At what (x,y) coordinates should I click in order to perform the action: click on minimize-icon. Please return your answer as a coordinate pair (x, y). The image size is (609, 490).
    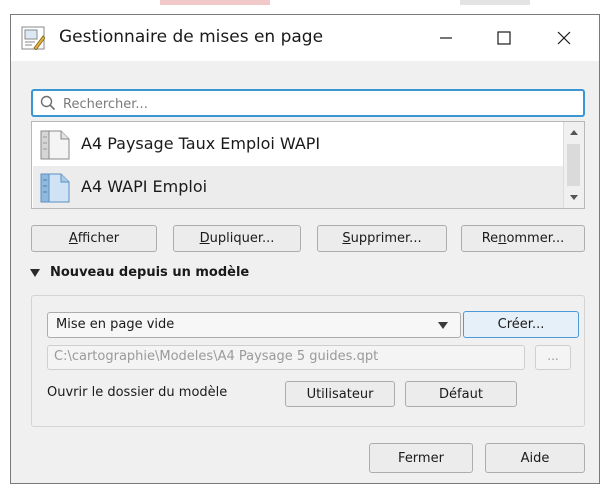
    Looking at the image, I should click on (446, 38).